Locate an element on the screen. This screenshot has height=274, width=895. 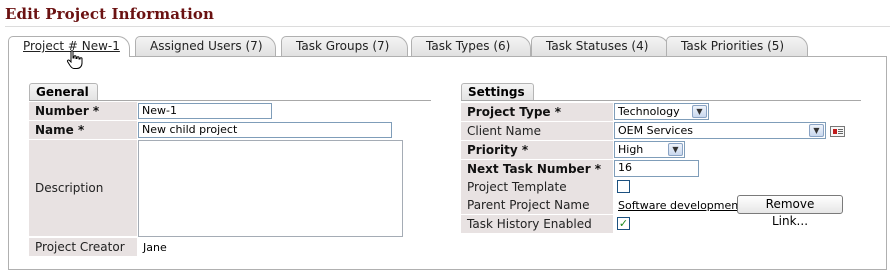
next-task-number-cell: 16 is located at coordinates (656, 168).